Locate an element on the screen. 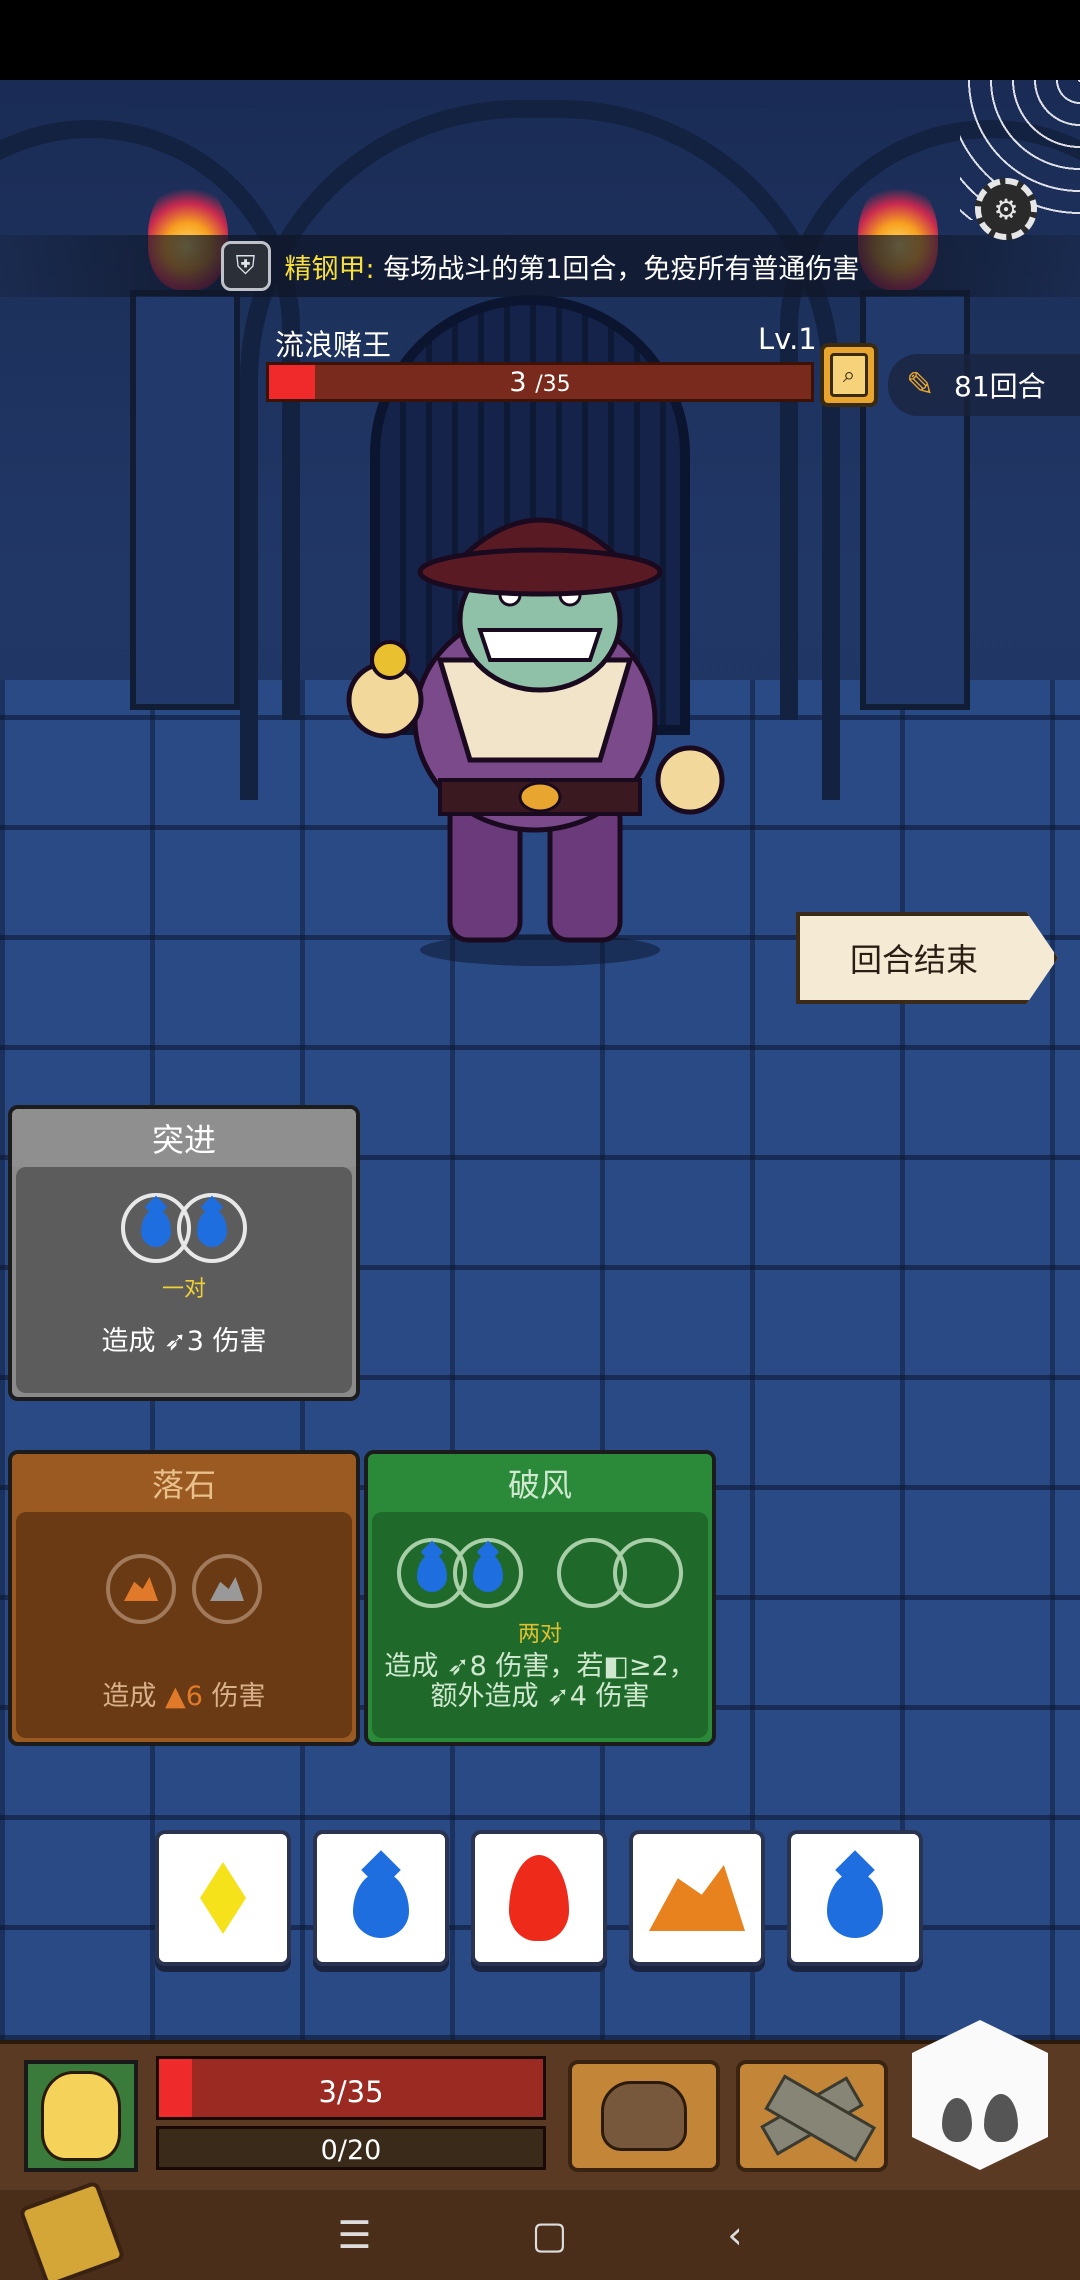  dice-tray is located at coordinates (539, 1898).